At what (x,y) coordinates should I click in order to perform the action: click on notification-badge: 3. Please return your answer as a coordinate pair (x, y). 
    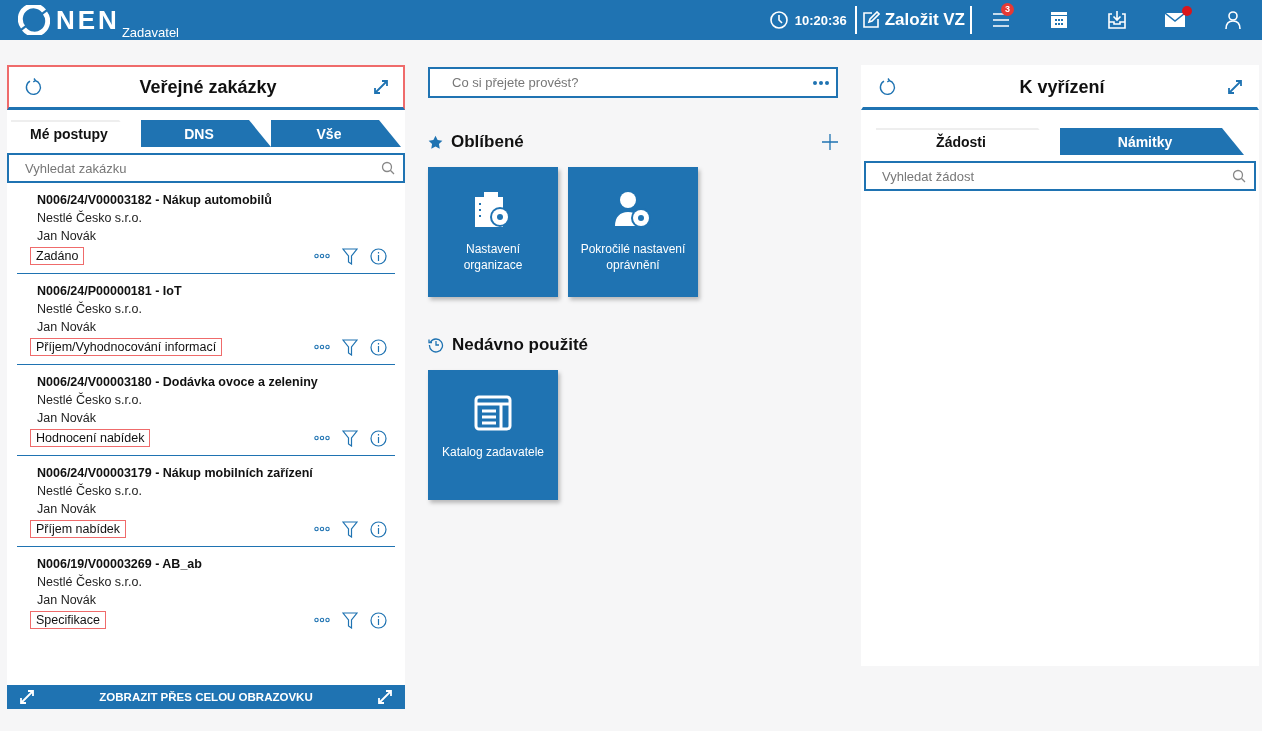
    Looking at the image, I should click on (1007, 9).